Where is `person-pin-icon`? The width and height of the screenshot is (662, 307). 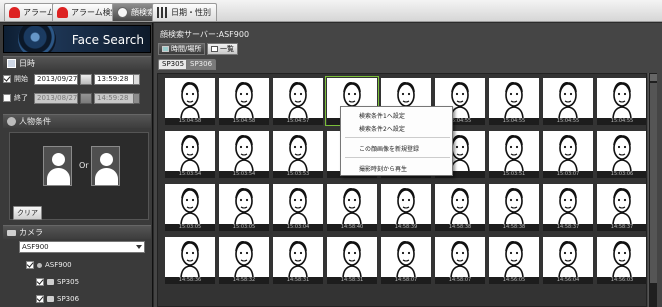
person-pin-icon is located at coordinates (11, 121).